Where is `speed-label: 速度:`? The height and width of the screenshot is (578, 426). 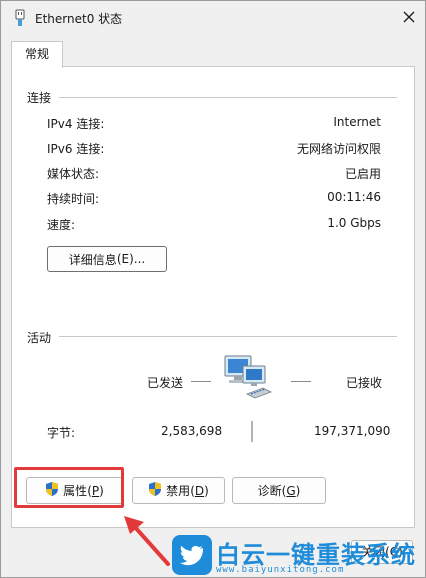
speed-label: 速度: is located at coordinates (61, 225).